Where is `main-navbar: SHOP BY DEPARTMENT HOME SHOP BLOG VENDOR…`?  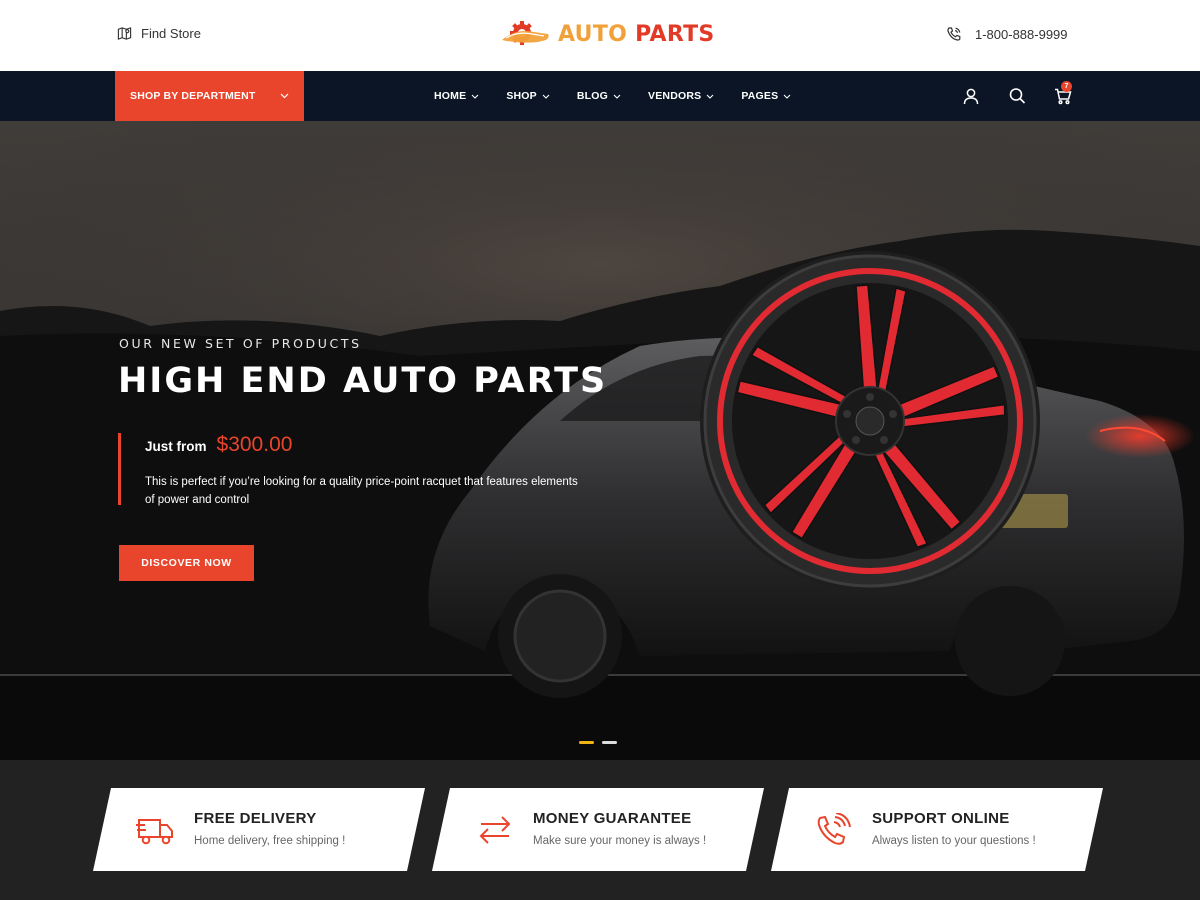
main-navbar: SHOP BY DEPARTMENT HOME SHOP BLOG VENDOR… is located at coordinates (600, 96).